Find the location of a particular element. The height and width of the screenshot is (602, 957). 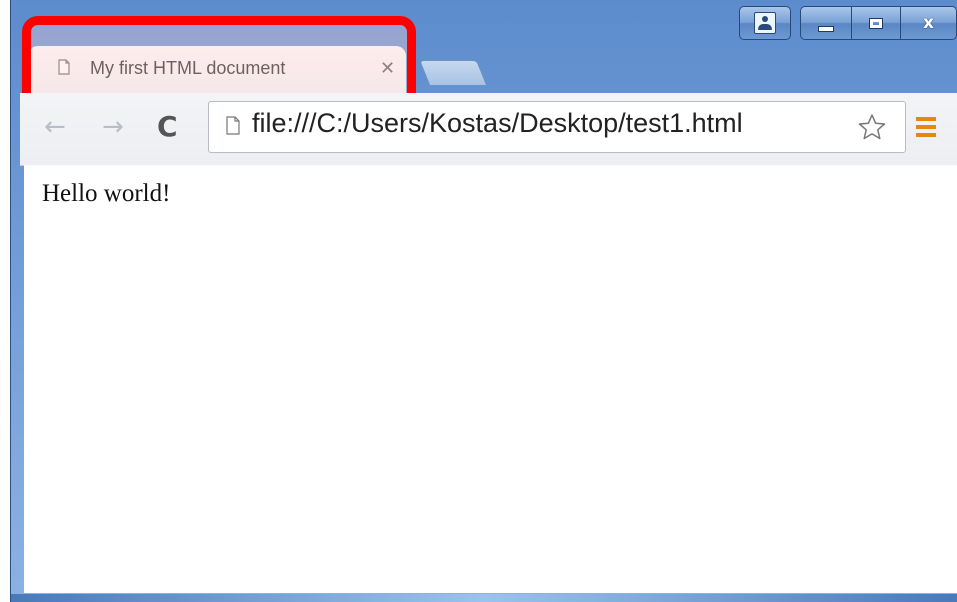

window-frame-bottom is located at coordinates (484, 598).